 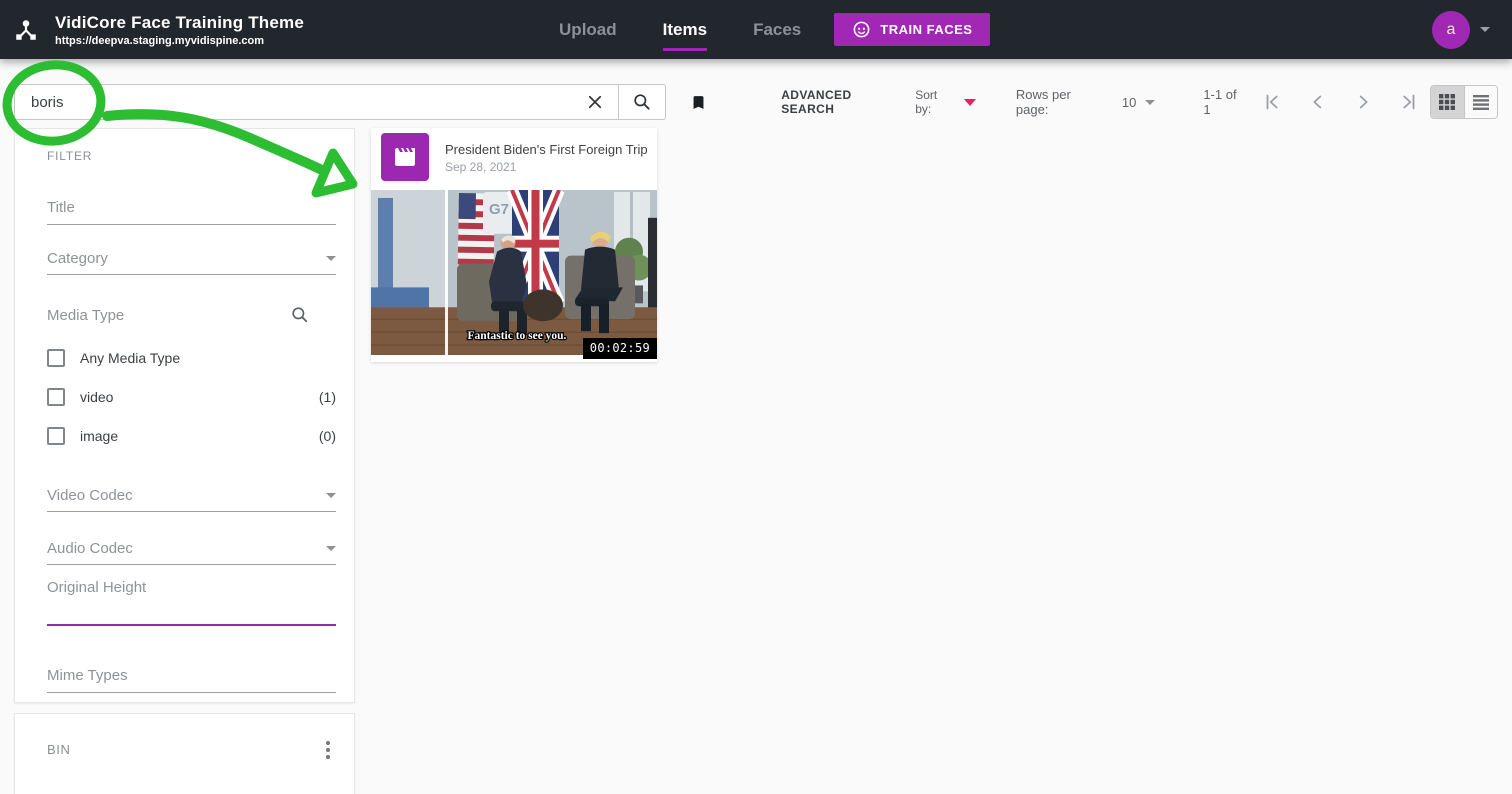 What do you see at coordinates (294, 102) in the screenshot?
I see `search-input` at bounding box center [294, 102].